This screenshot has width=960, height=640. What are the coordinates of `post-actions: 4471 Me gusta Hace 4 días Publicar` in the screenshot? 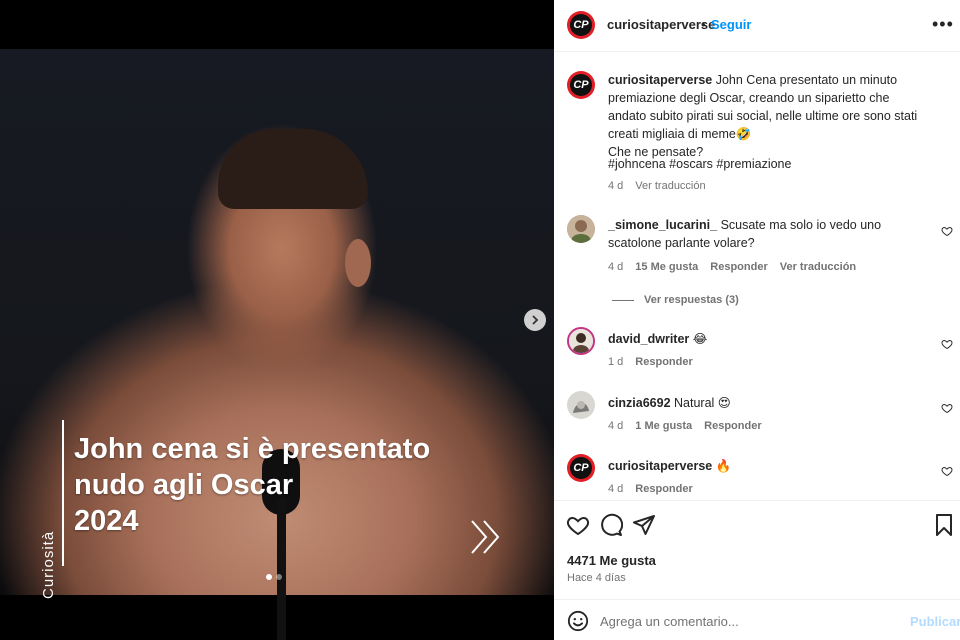 It's located at (757, 570).